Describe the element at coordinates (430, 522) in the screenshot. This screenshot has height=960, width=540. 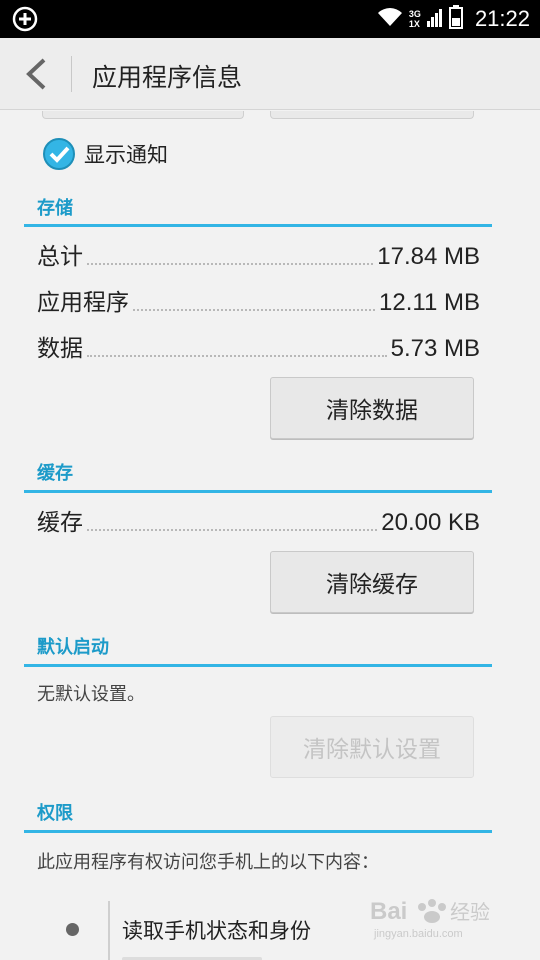
I see `cache-value: 20.00 KB` at that location.